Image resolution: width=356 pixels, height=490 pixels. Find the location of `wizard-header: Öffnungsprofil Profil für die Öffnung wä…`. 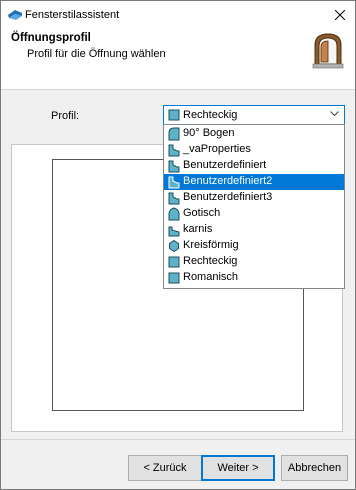

wizard-header: Öffnungsprofil Profil für die Öffnung wä… is located at coordinates (178, 59).